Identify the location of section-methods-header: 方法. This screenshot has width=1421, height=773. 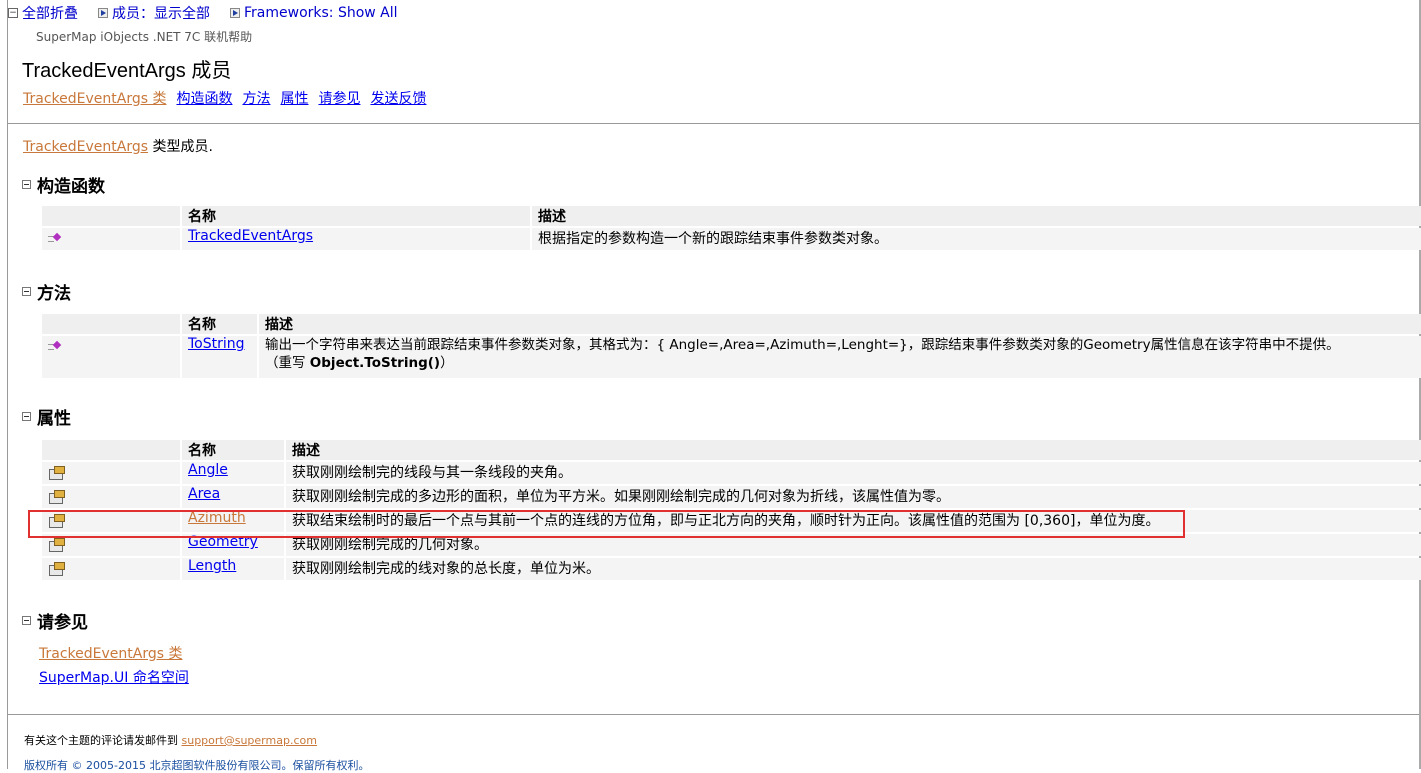
(46, 291).